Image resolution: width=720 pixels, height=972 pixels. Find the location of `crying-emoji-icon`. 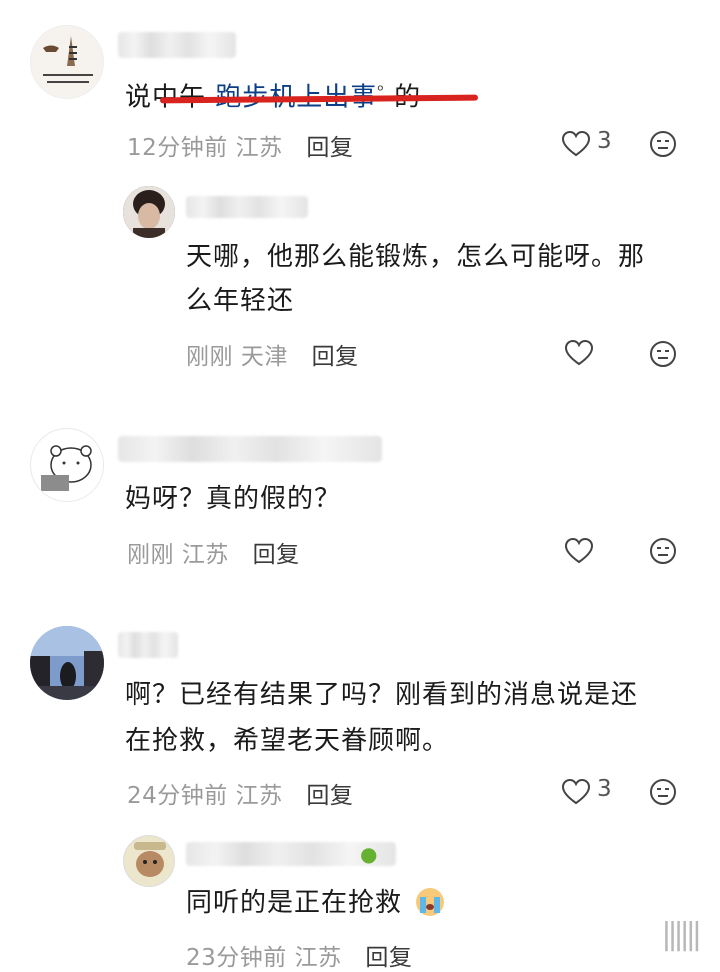

crying-emoji-icon is located at coordinates (430, 902).